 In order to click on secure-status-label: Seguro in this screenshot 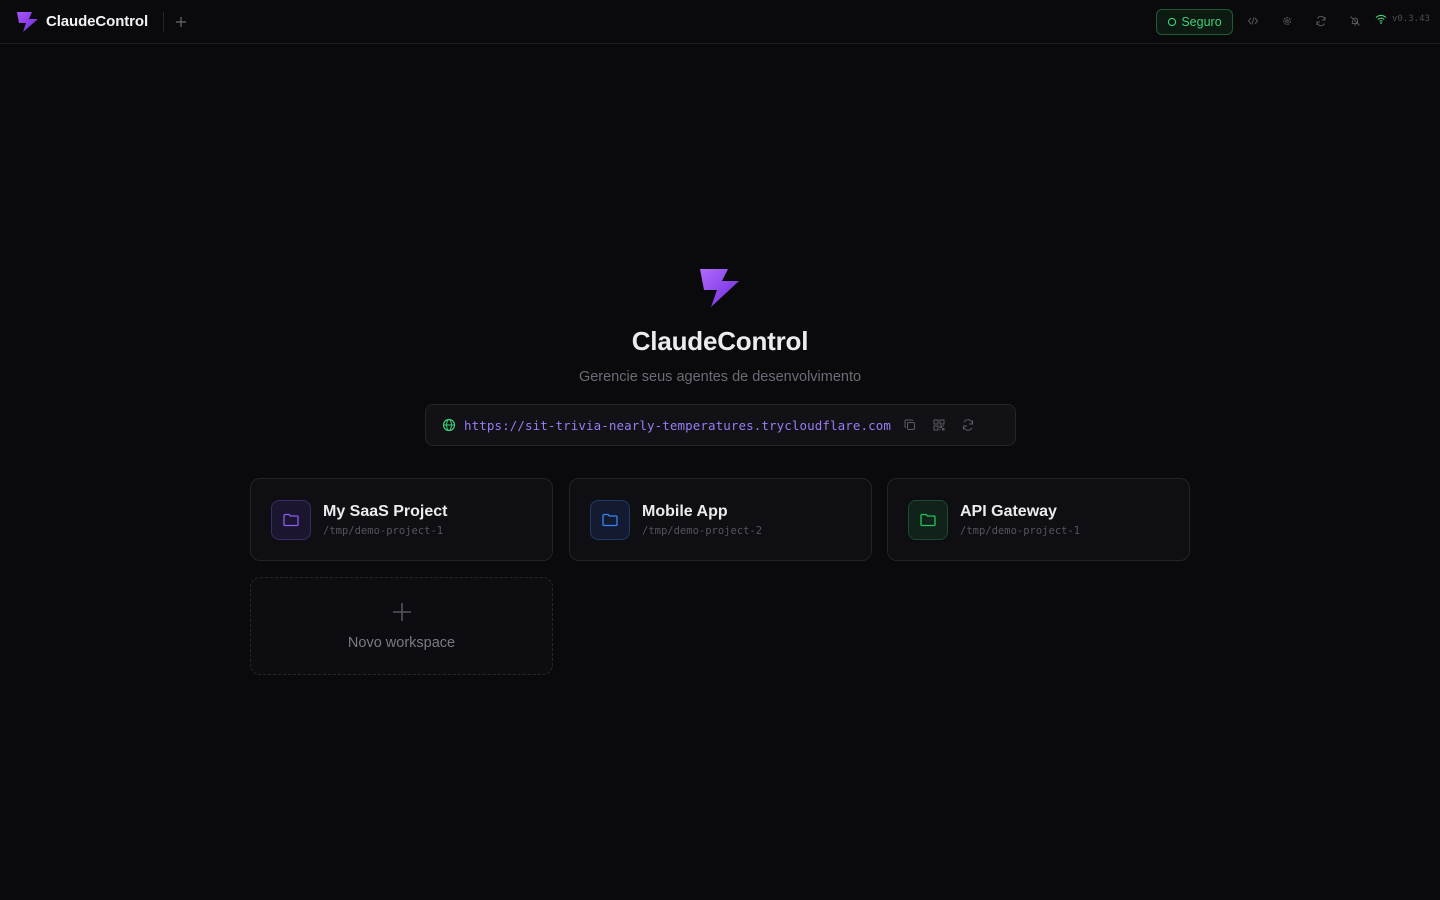, I will do `click(1201, 22)`.